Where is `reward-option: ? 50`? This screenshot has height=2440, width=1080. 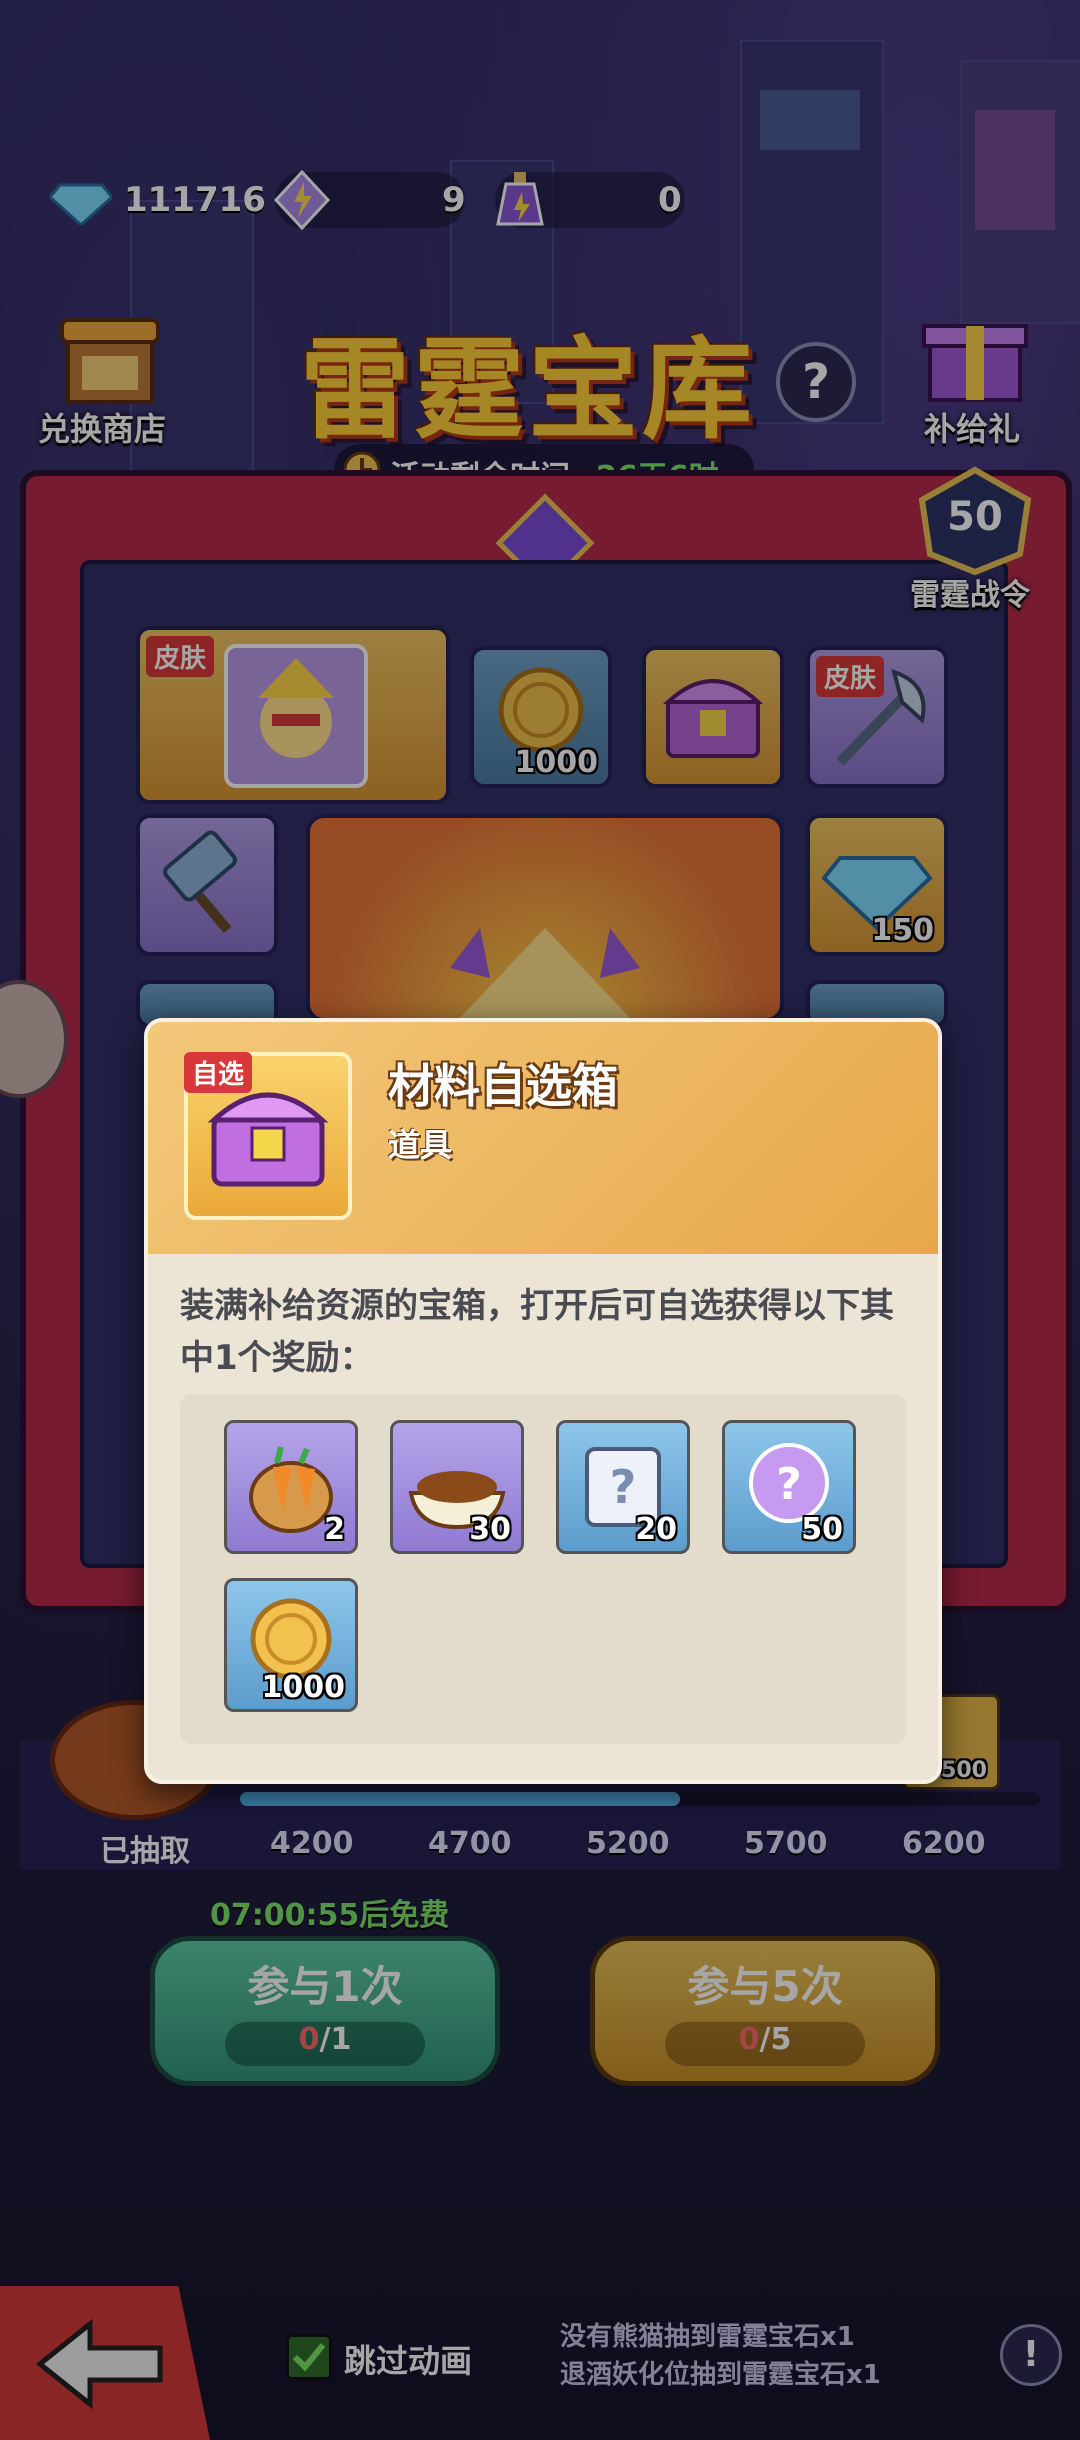 reward-option: ? 50 is located at coordinates (789, 1487).